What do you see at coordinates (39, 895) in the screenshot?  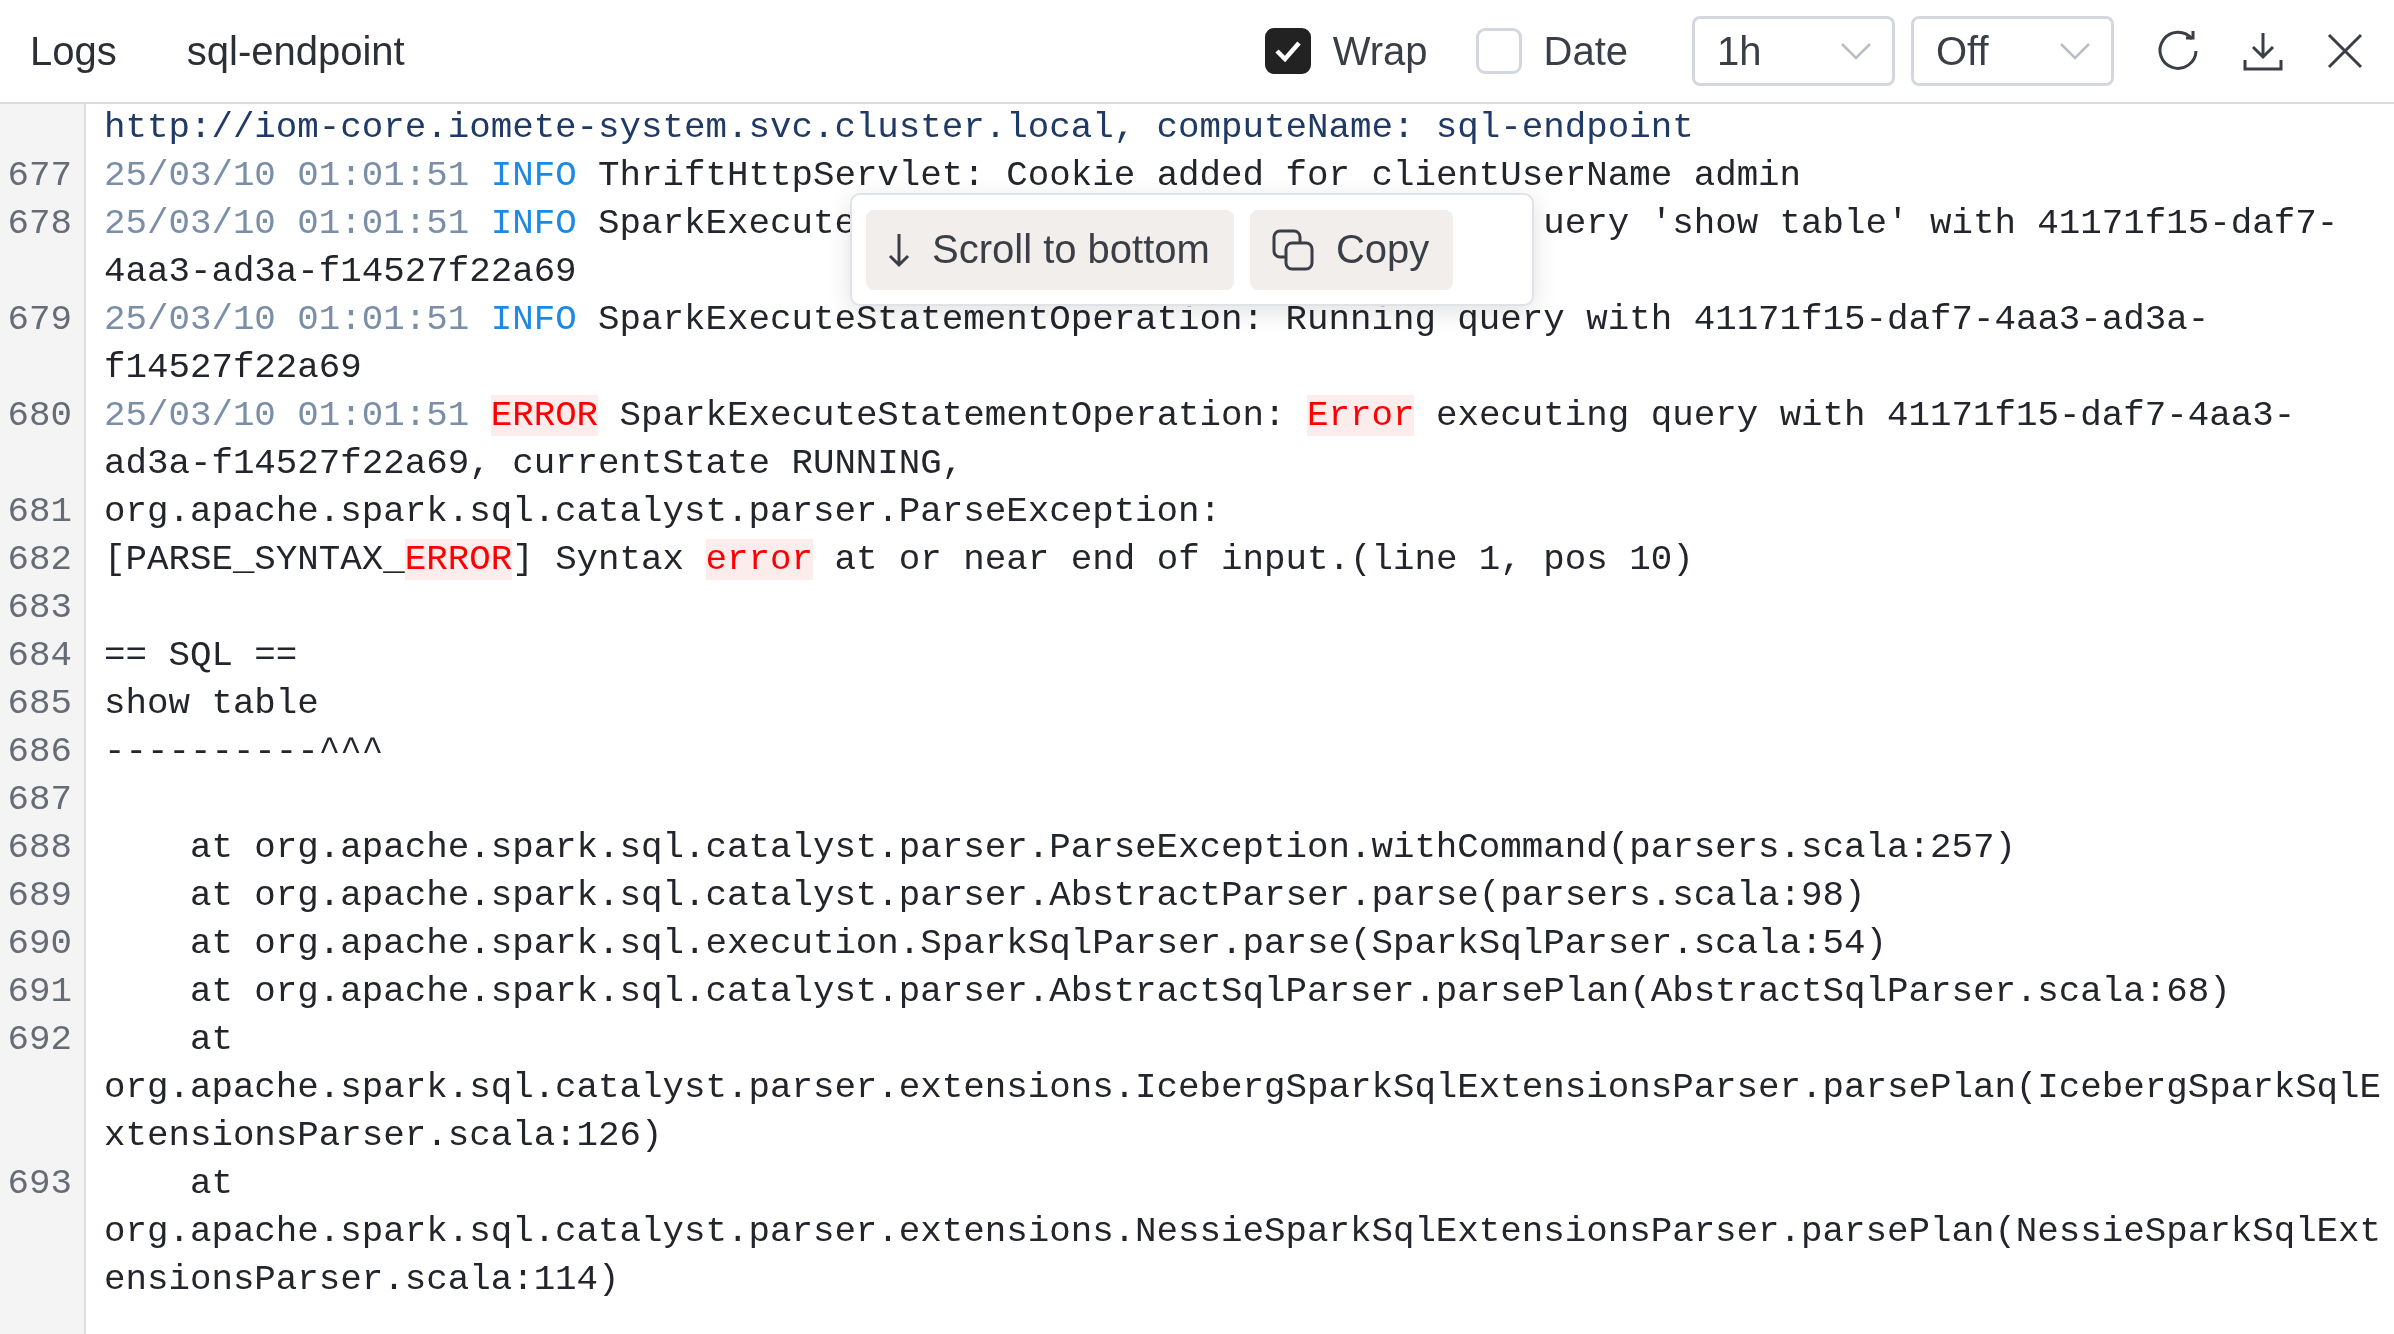 I see `line-number: 689` at bounding box center [39, 895].